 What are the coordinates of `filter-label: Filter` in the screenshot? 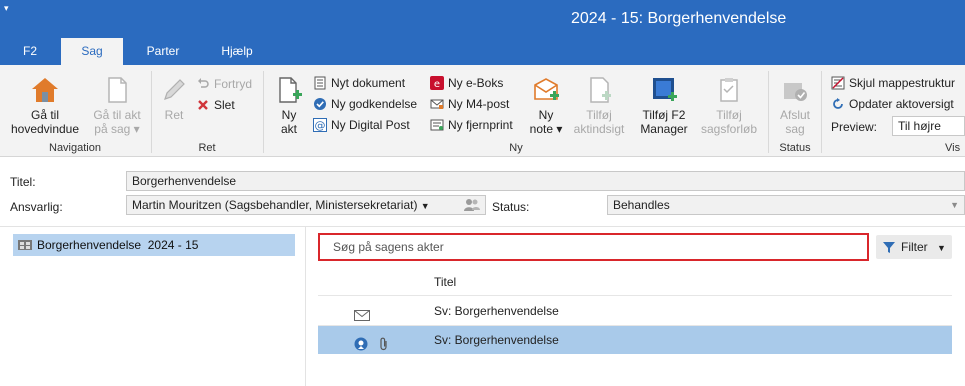 It's located at (914, 247).